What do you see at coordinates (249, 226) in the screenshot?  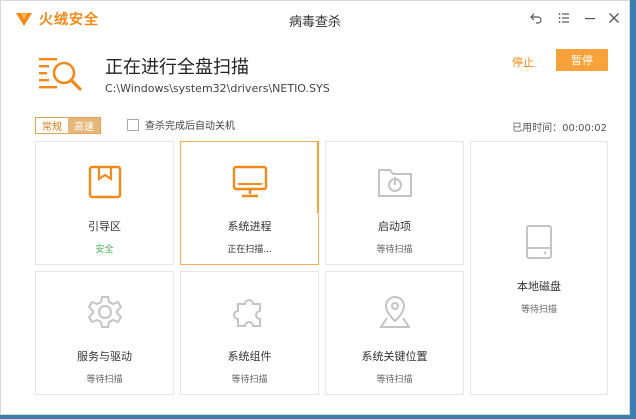 I see `card-title: 系统进程` at bounding box center [249, 226].